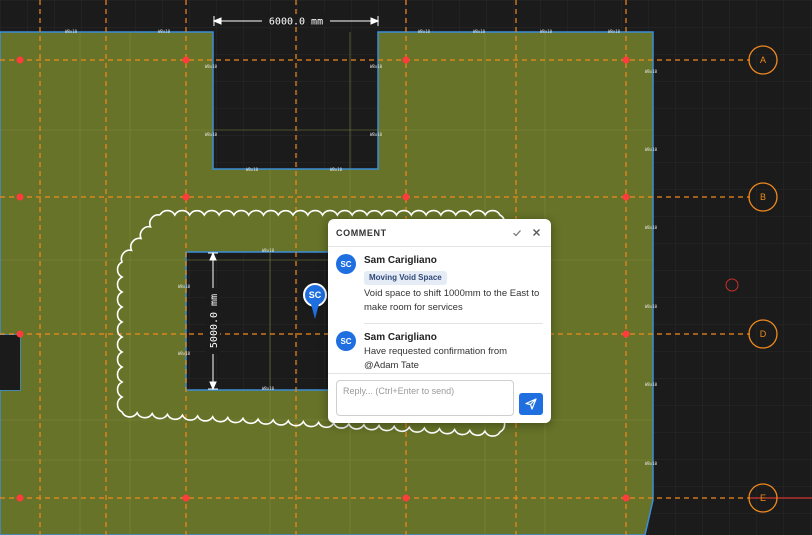 Image resolution: width=812 pixels, height=535 pixels. What do you see at coordinates (315, 302) in the screenshot?
I see `comment-pin: SC` at bounding box center [315, 302].